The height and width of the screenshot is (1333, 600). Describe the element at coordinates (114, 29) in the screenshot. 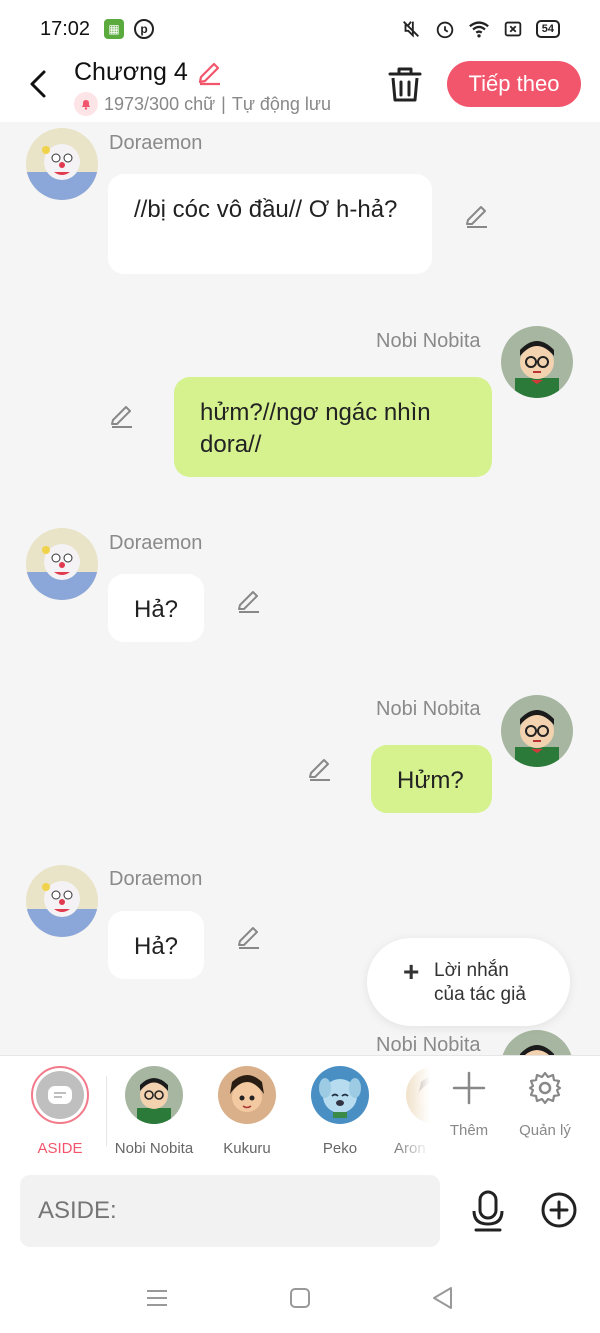

I see `app-notification-icon: ▦` at that location.